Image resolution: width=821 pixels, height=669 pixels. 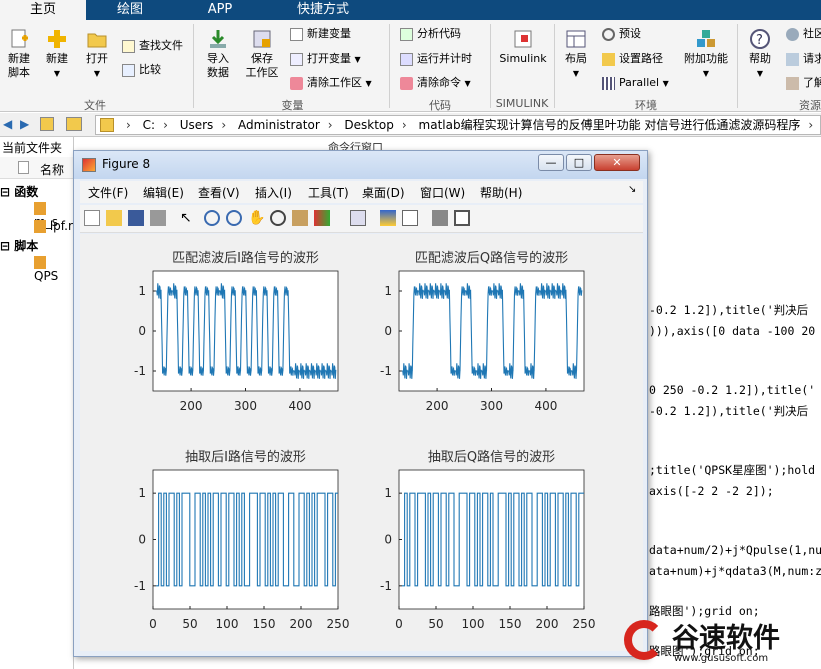 I want to click on save-workspace-button: 保存 工作区, so click(x=262, y=54).